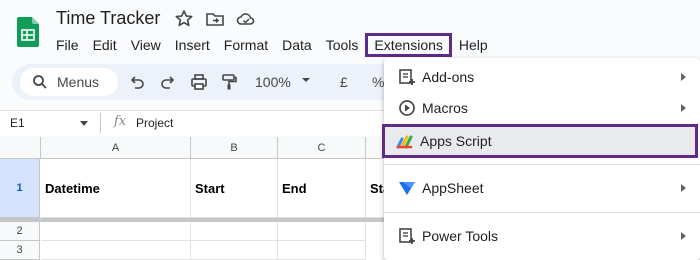 This screenshot has height=260, width=700. I want to click on menu-item-label: Macros, so click(445, 108).